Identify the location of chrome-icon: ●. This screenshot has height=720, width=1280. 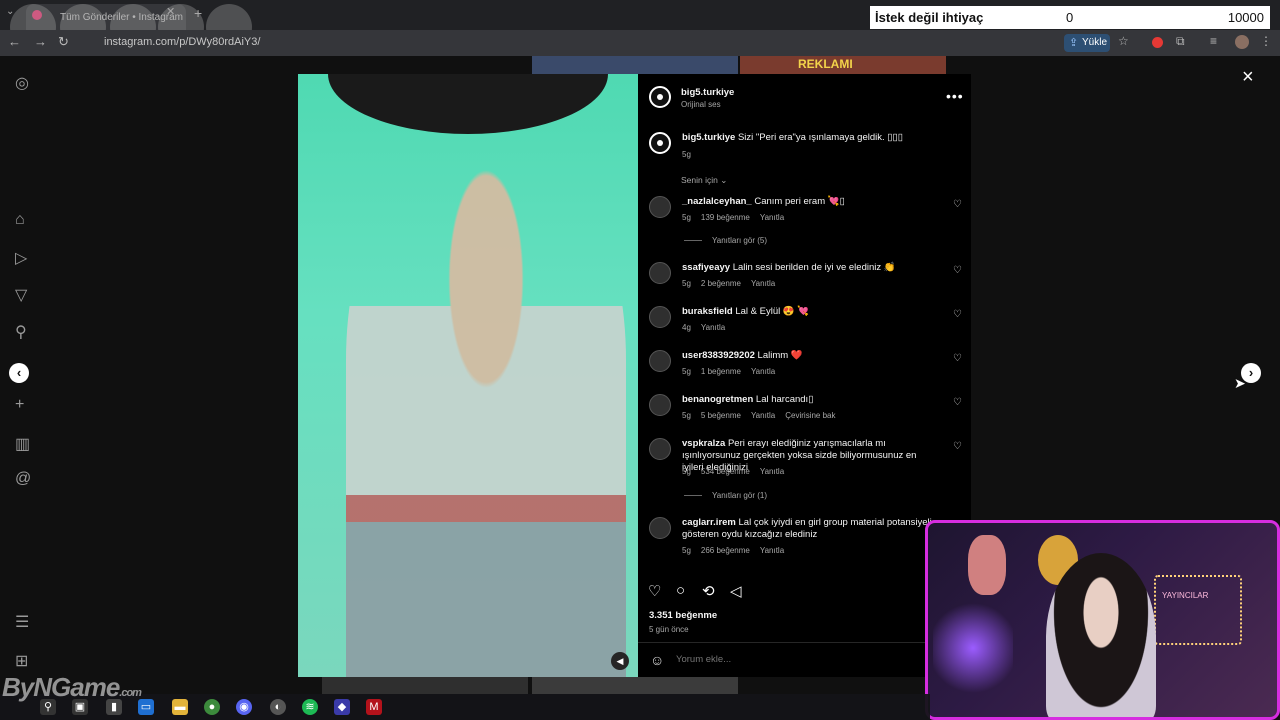
(212, 707).